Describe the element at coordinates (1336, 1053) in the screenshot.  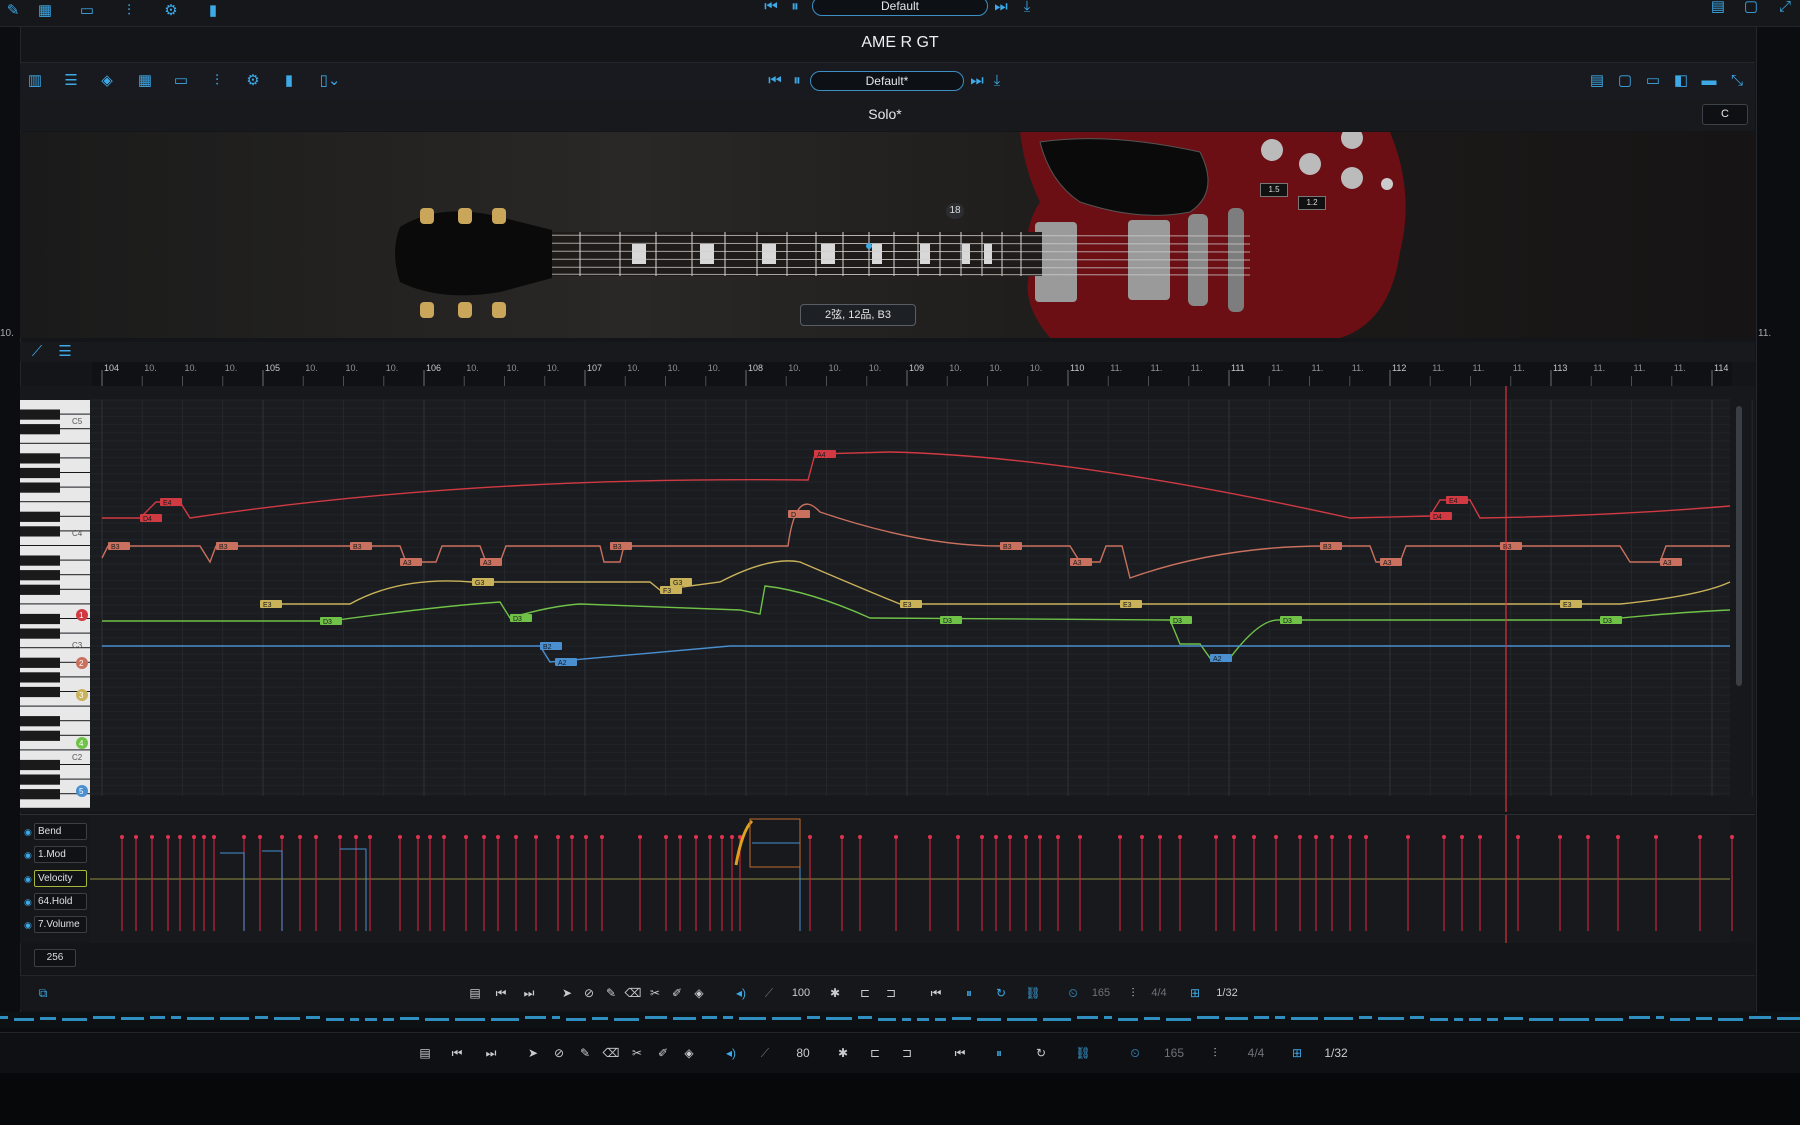
I see `host-quantize-value: 1/32` at that location.